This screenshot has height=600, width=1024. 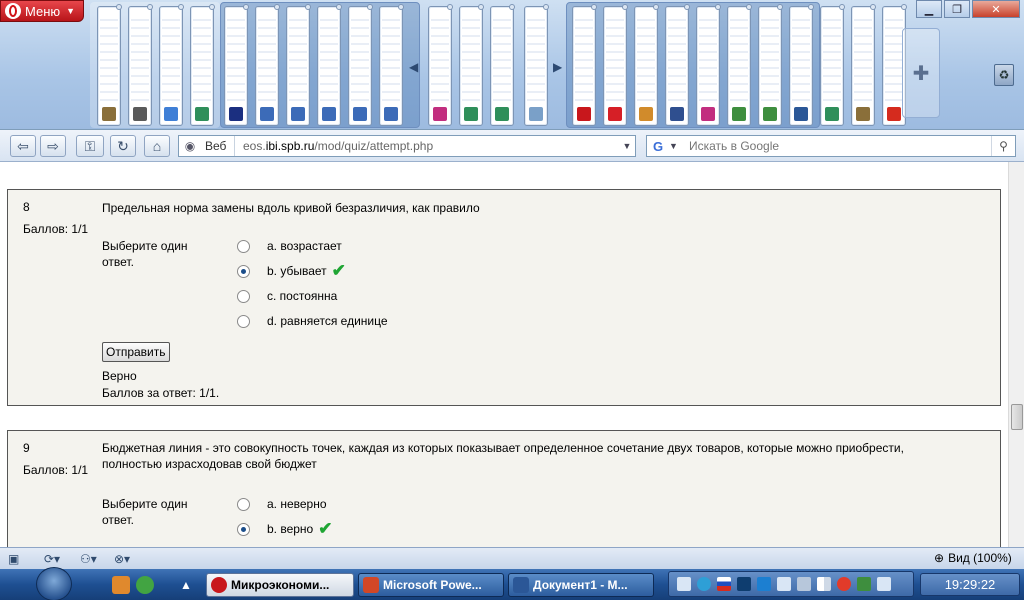 What do you see at coordinates (52, 559) in the screenshot?
I see `sync-icon: ⟳▾` at bounding box center [52, 559].